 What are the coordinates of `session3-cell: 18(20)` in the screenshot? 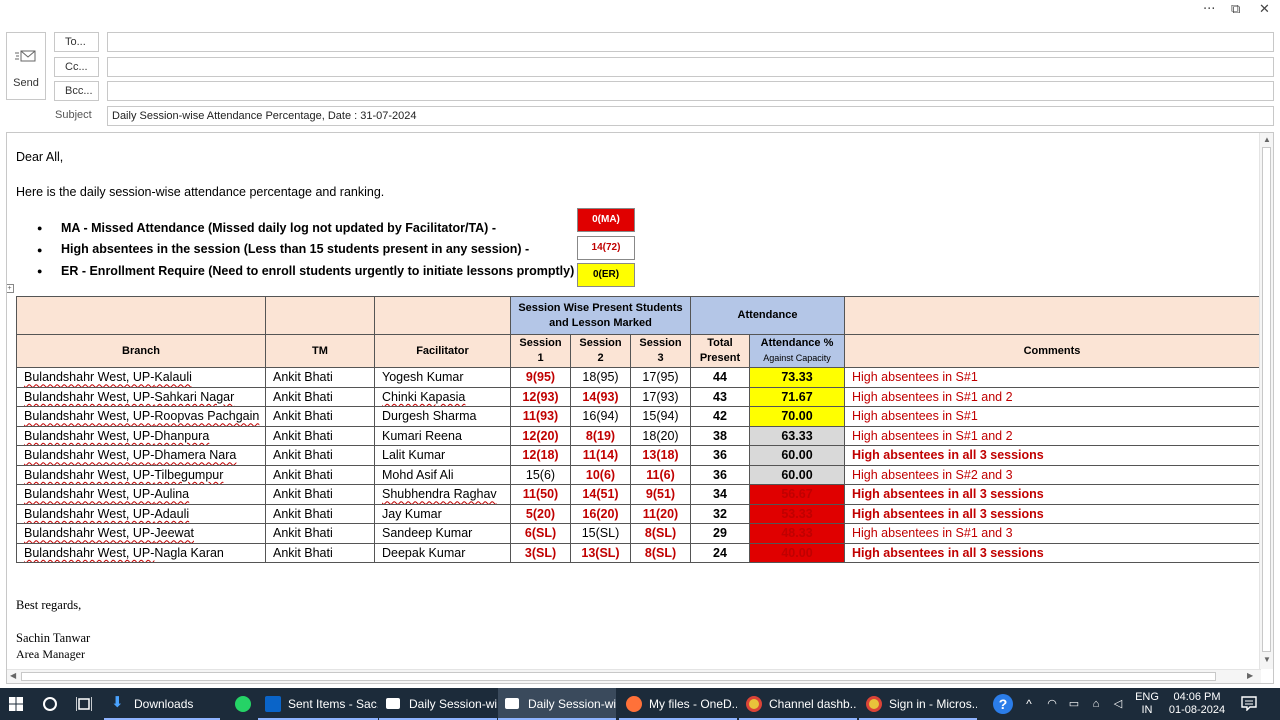 It's located at (660, 435).